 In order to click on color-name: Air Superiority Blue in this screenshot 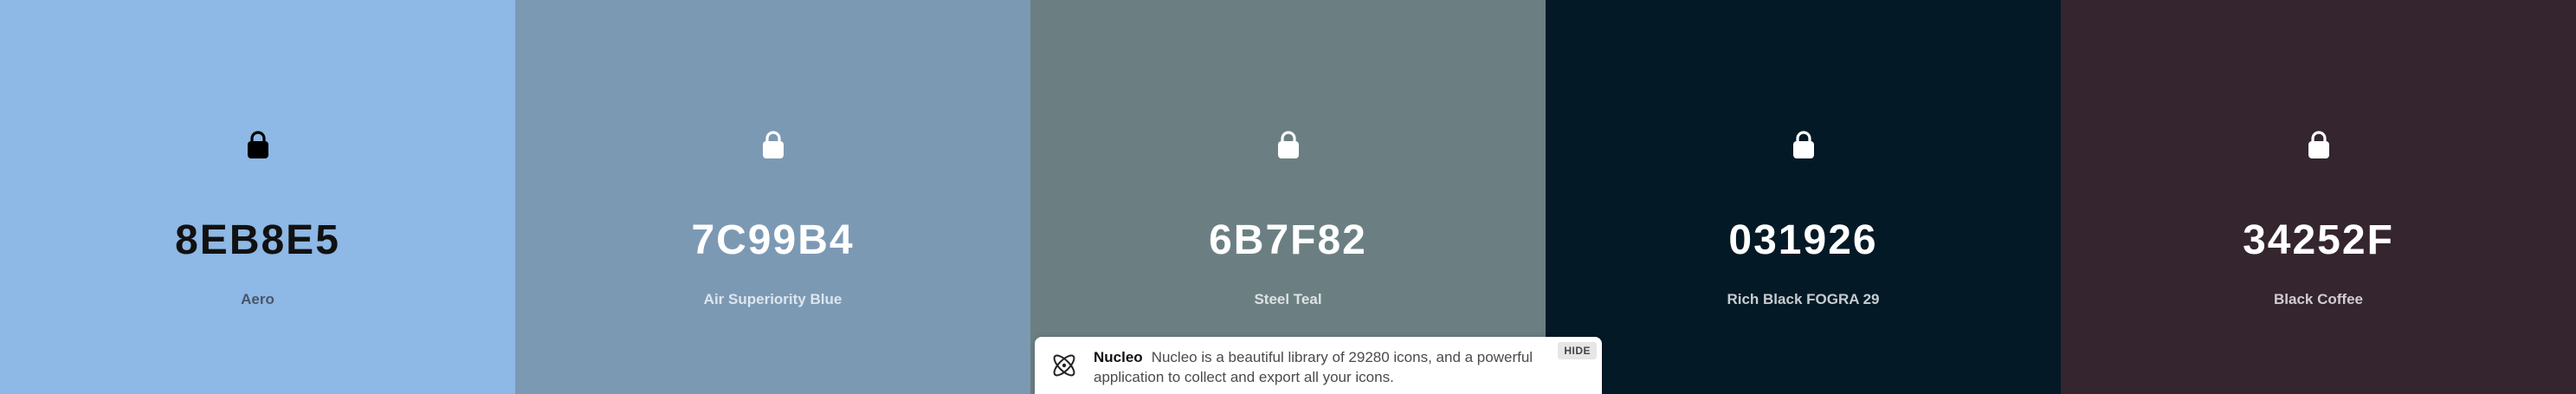, I will do `click(773, 299)`.